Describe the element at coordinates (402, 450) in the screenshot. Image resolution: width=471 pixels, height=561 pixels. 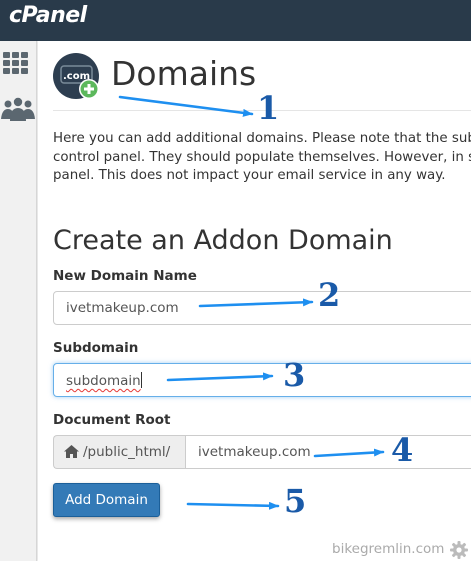
I see `annotation-number-4: 4` at that location.